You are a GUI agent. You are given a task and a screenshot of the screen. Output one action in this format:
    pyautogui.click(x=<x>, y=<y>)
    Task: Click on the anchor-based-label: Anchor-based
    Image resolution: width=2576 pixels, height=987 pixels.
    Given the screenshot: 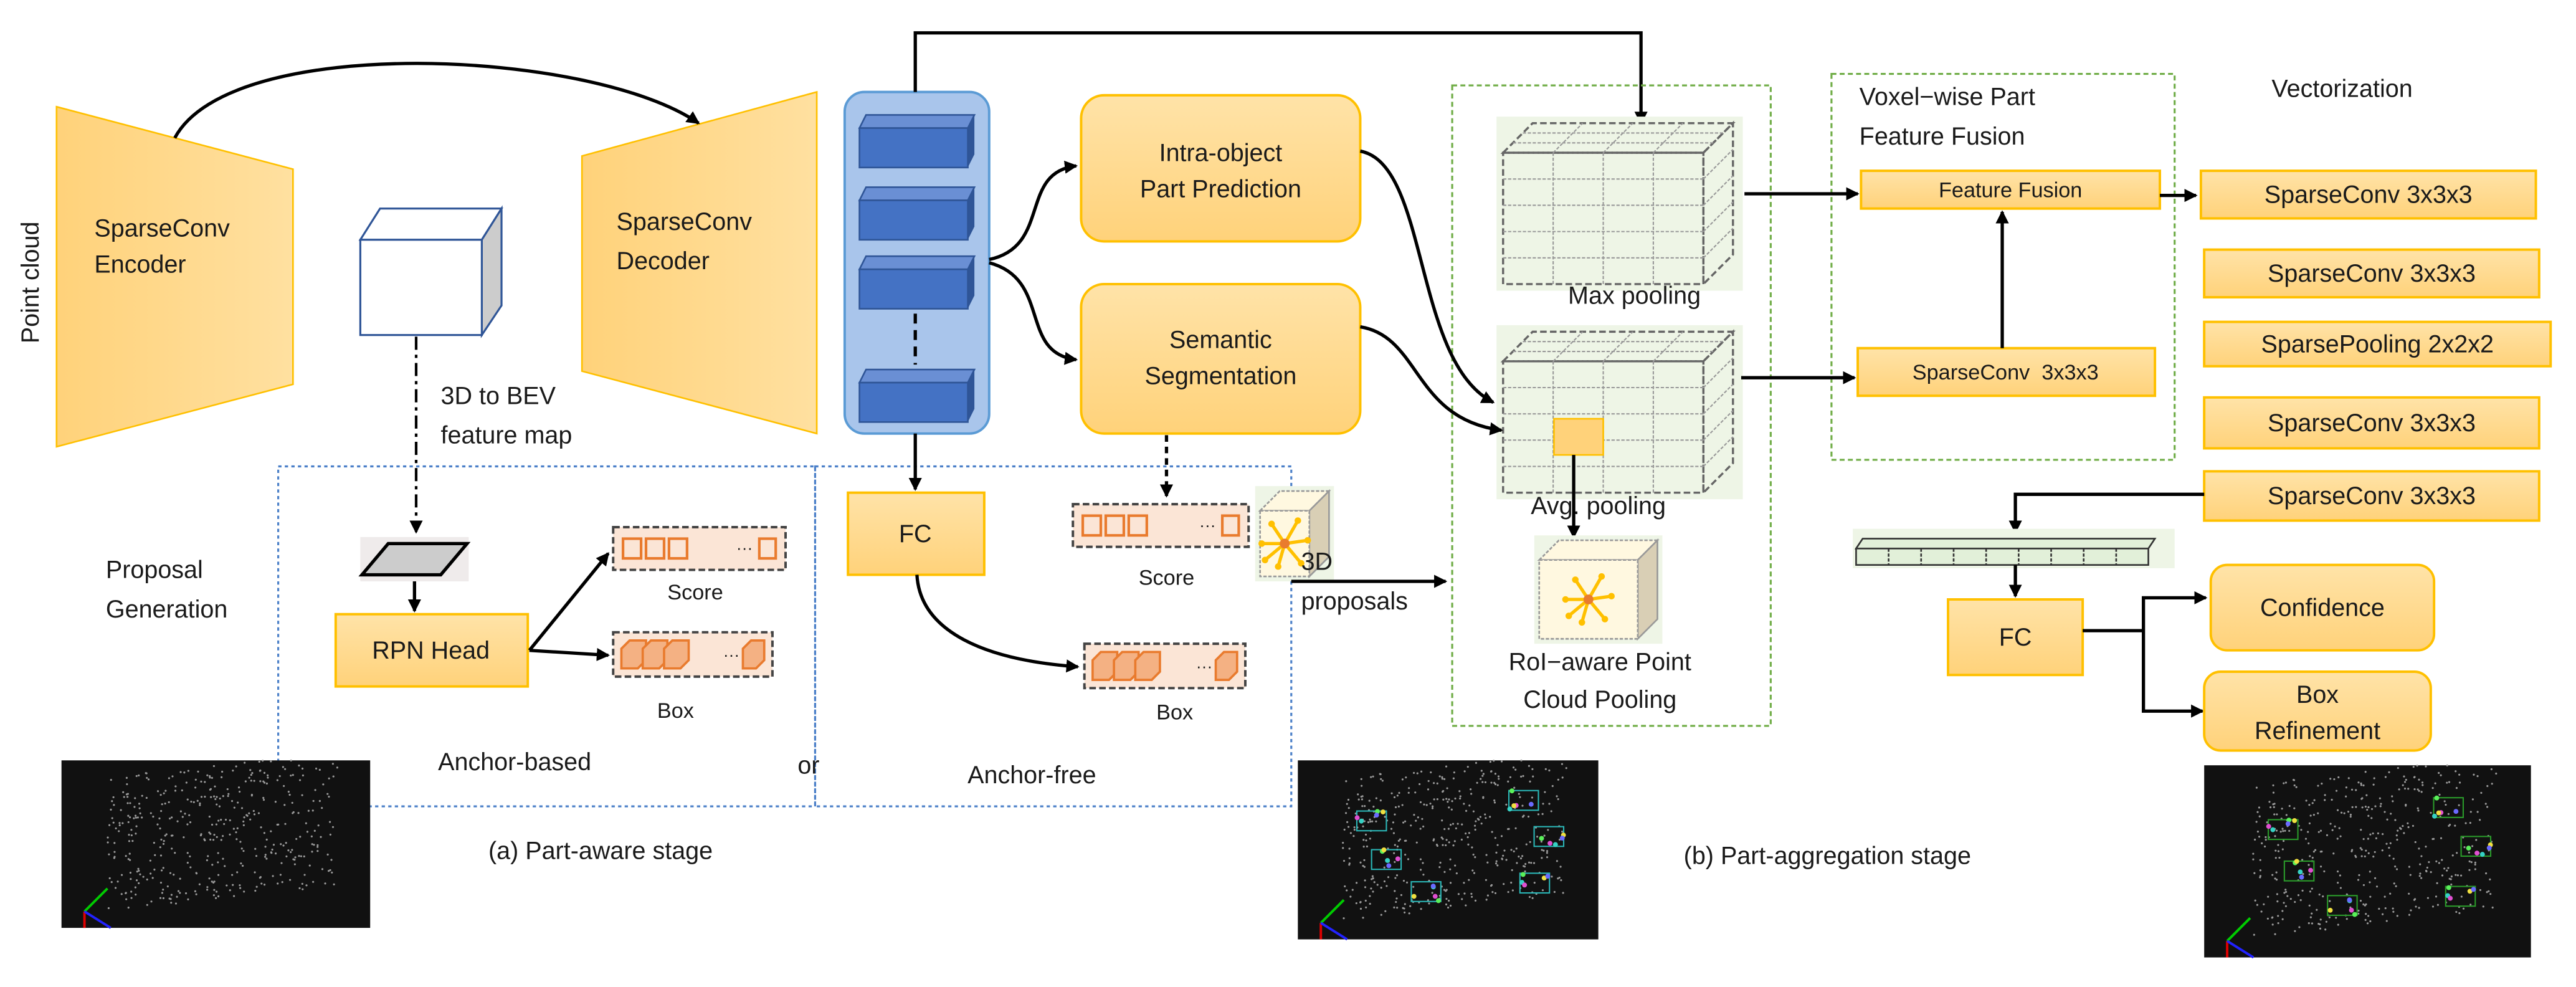 What is the action you would take?
    pyautogui.click(x=514, y=762)
    